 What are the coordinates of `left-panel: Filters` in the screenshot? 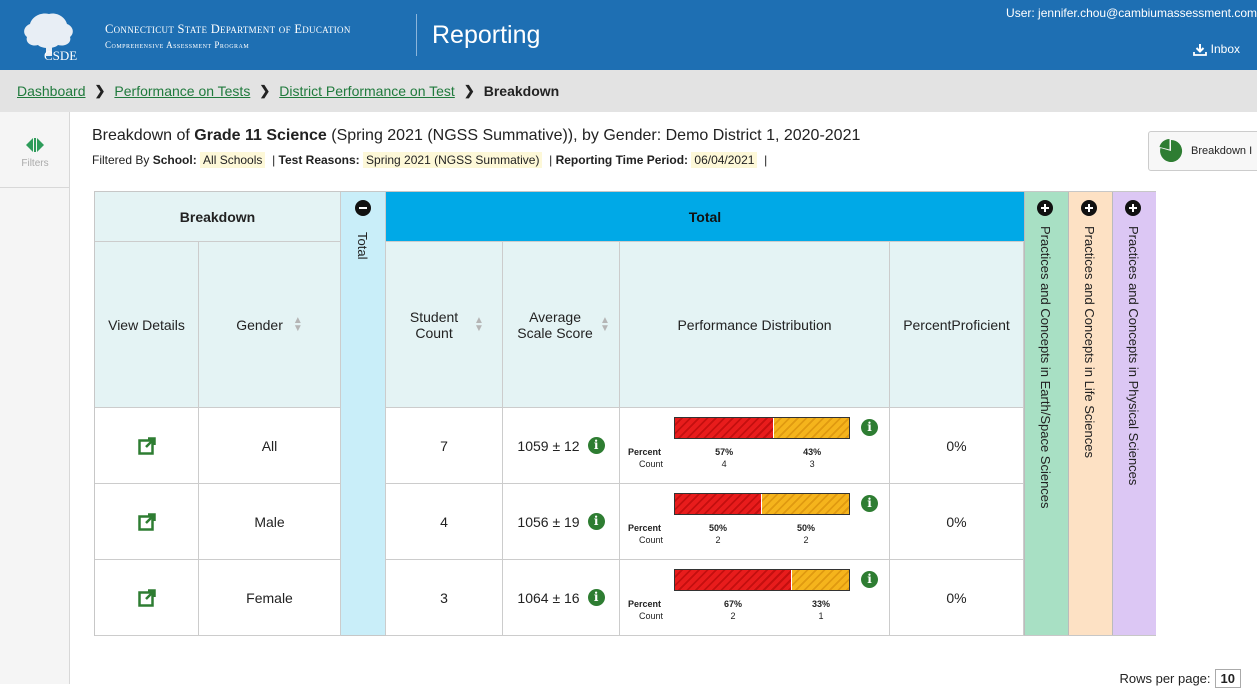 It's located at (35, 398).